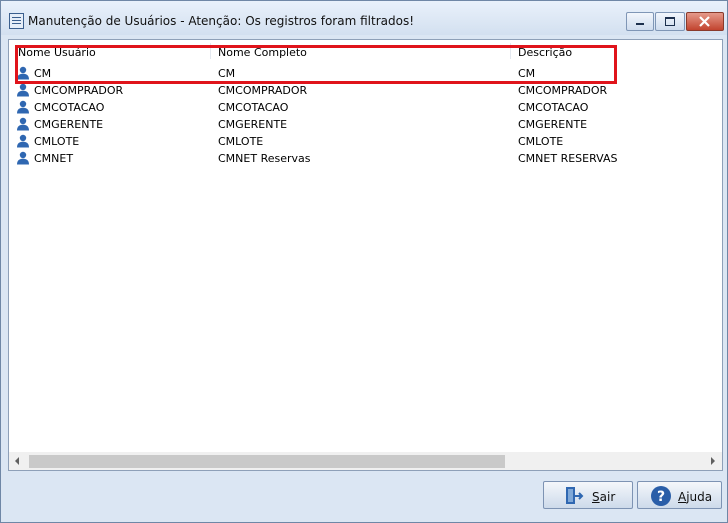  I want to click on close-icon, so click(704, 21).